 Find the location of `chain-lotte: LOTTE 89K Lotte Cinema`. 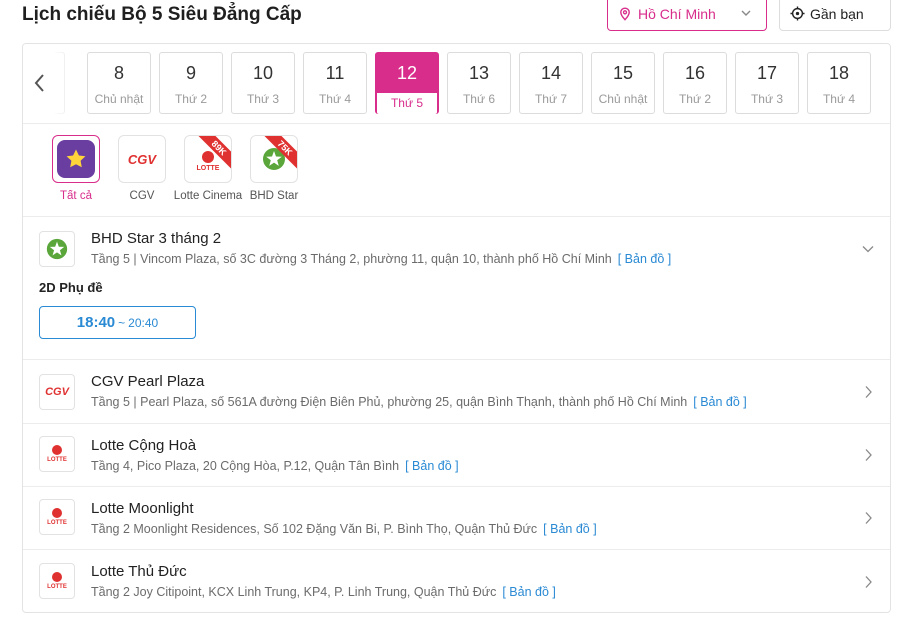

chain-lotte: LOTTE 89K Lotte Cinema is located at coordinates (208, 168).